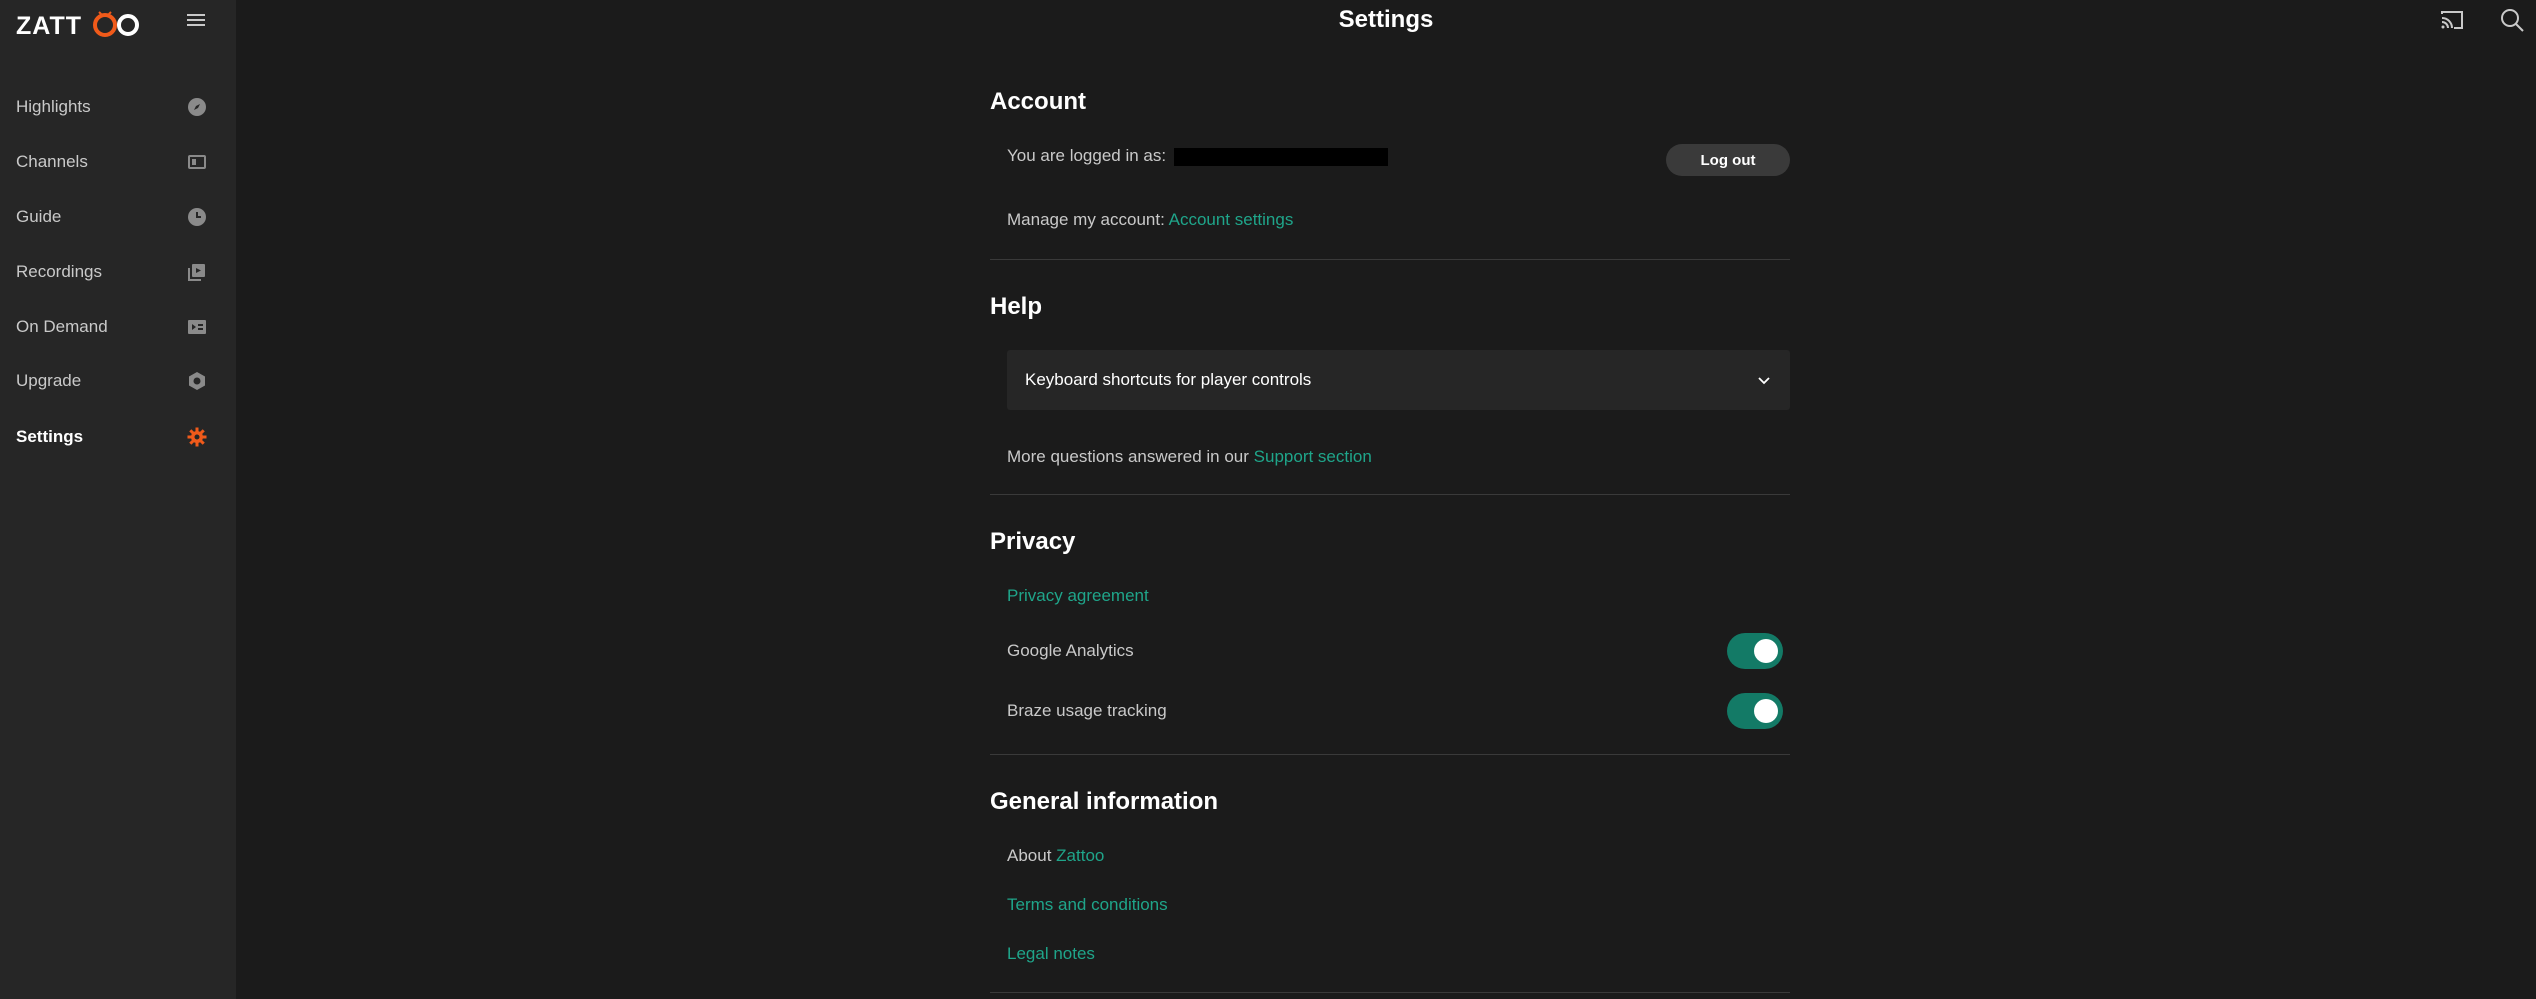  What do you see at coordinates (39, 216) in the screenshot?
I see `sidebar-item-label: Guide` at bounding box center [39, 216].